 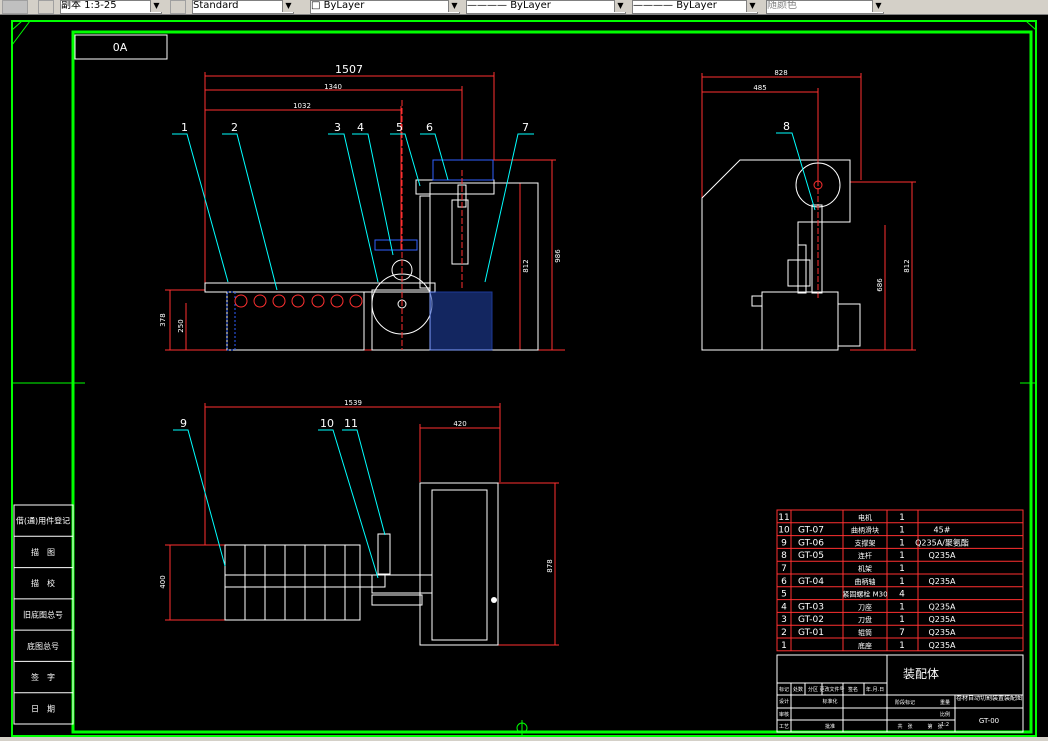 What do you see at coordinates (989, 698) in the screenshot?
I see `tb-design-title: 卷材自动切割装置装配图` at bounding box center [989, 698].